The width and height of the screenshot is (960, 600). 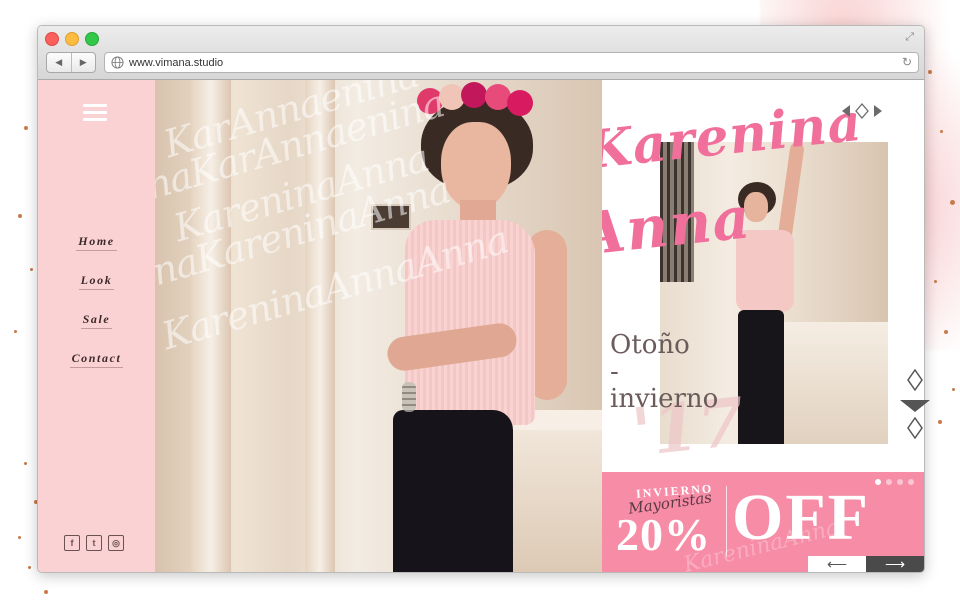 I want to click on promo-divider, so click(x=726, y=521).